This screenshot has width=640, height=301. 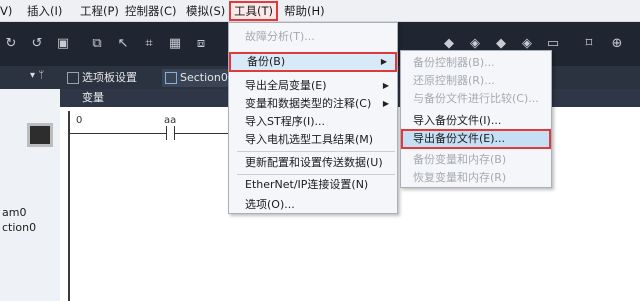 I want to click on project-pane: ▾ ᛘ am0 ction0, so click(x=30, y=183).